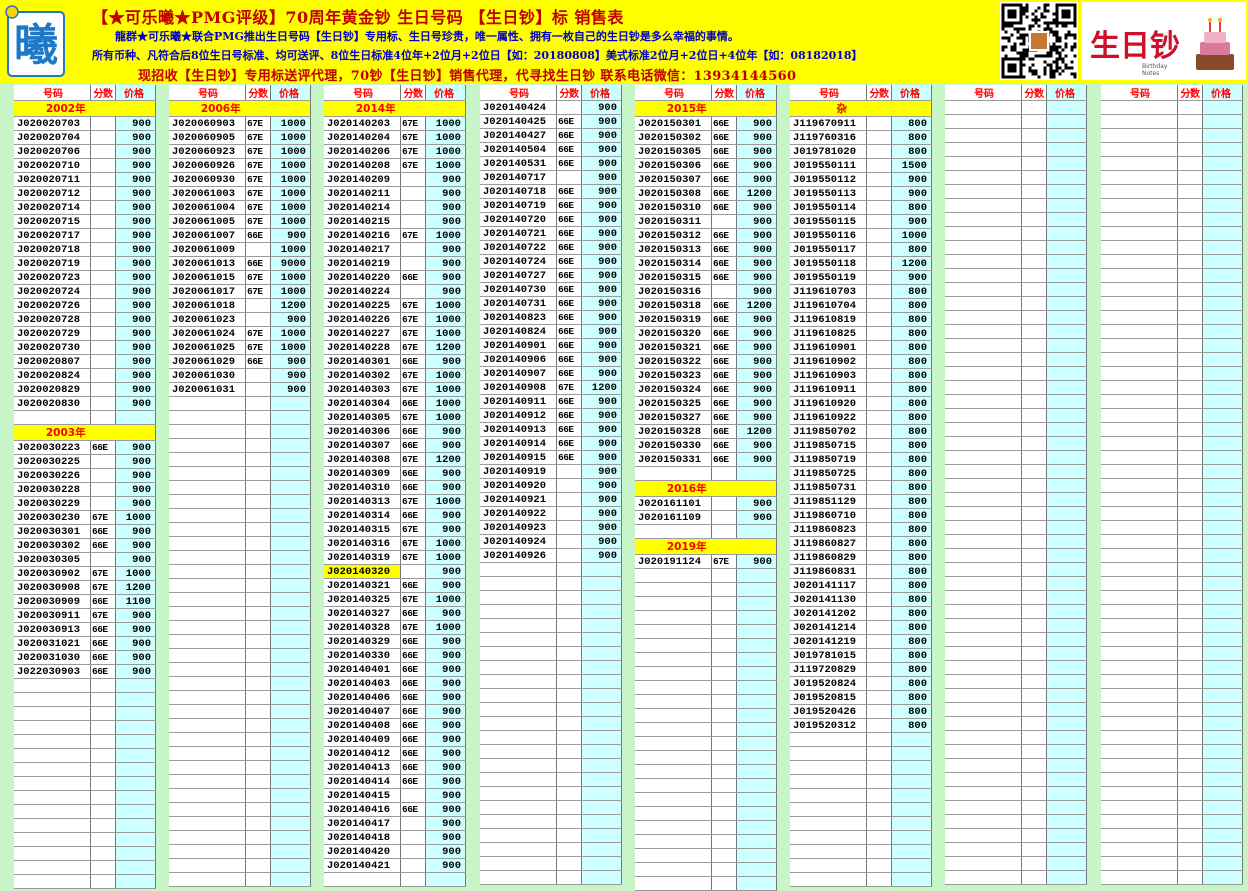 This screenshot has width=1248, height=891. I want to click on note-code: J020150307, so click(673, 179).